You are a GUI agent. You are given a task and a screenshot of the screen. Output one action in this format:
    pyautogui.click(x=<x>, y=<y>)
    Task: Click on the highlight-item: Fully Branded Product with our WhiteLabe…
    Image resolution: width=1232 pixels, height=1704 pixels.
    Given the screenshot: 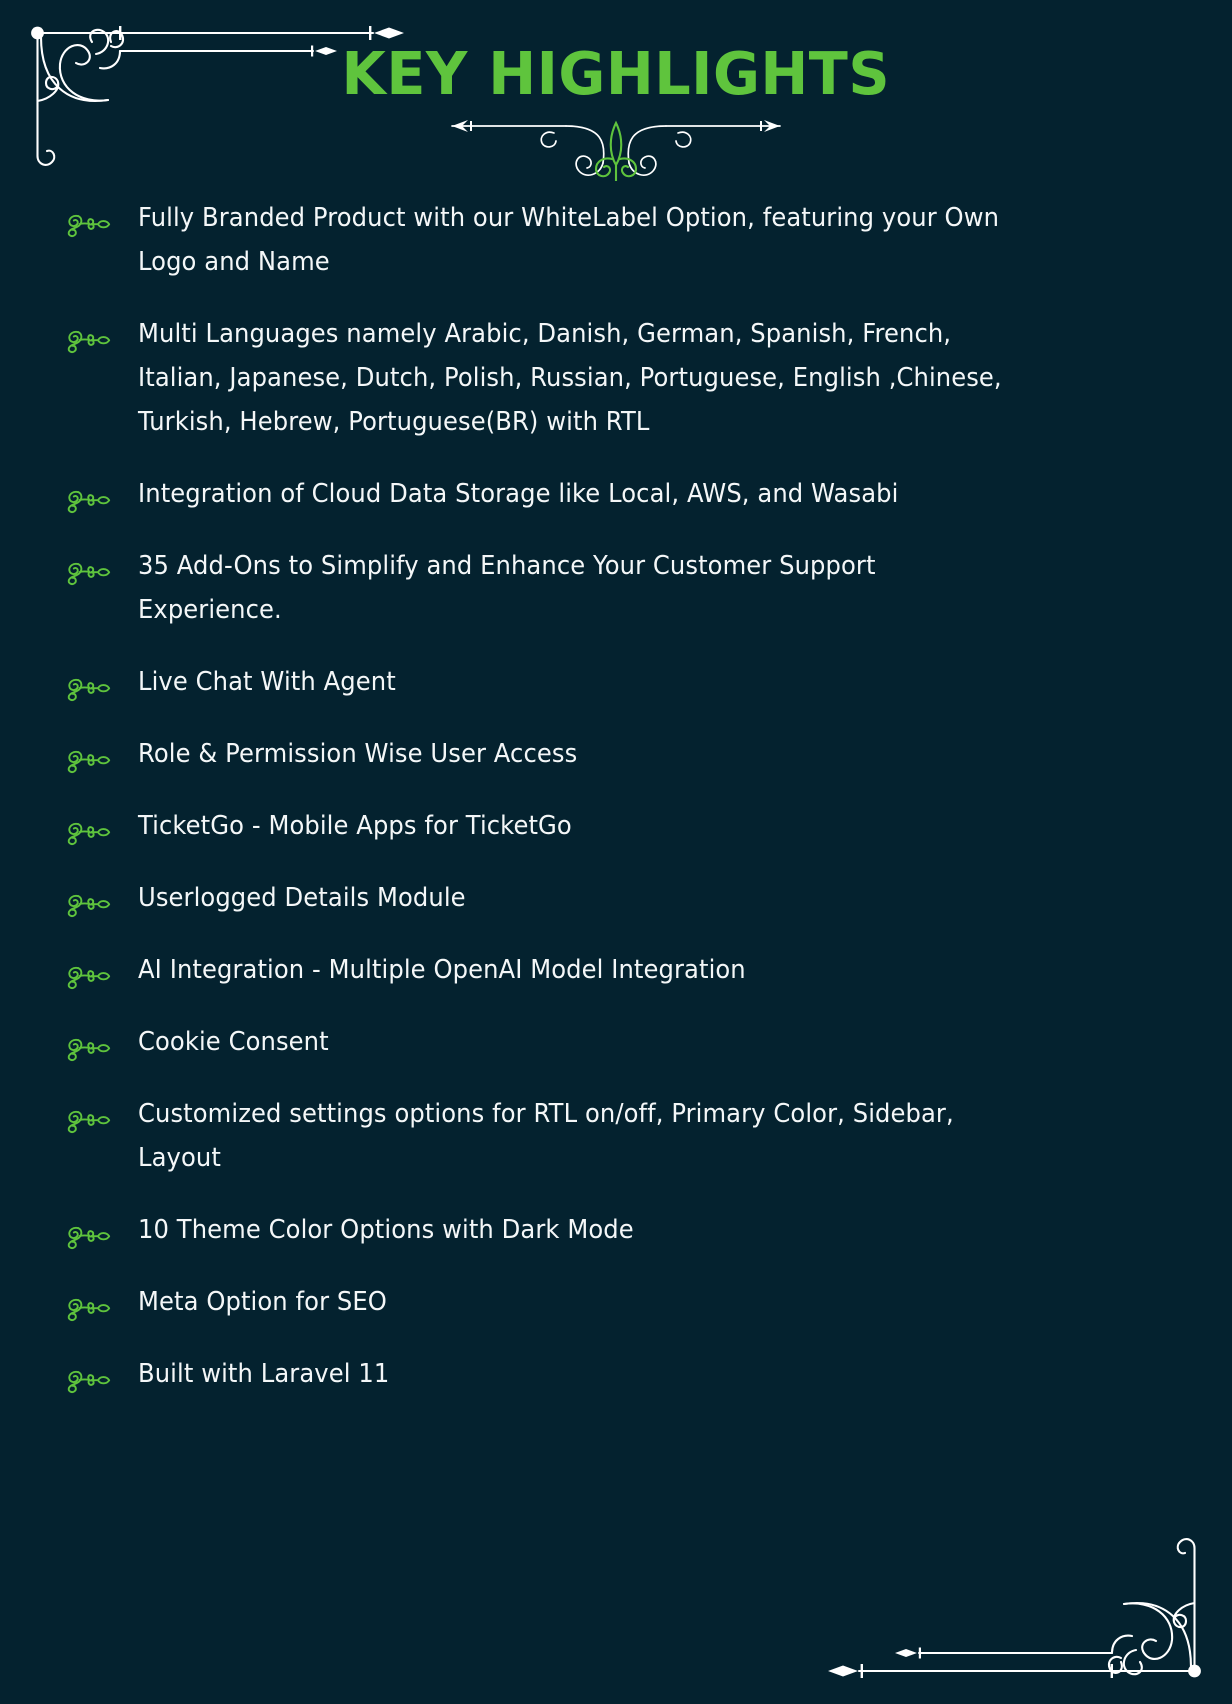 What is the action you would take?
    pyautogui.click(x=596, y=240)
    